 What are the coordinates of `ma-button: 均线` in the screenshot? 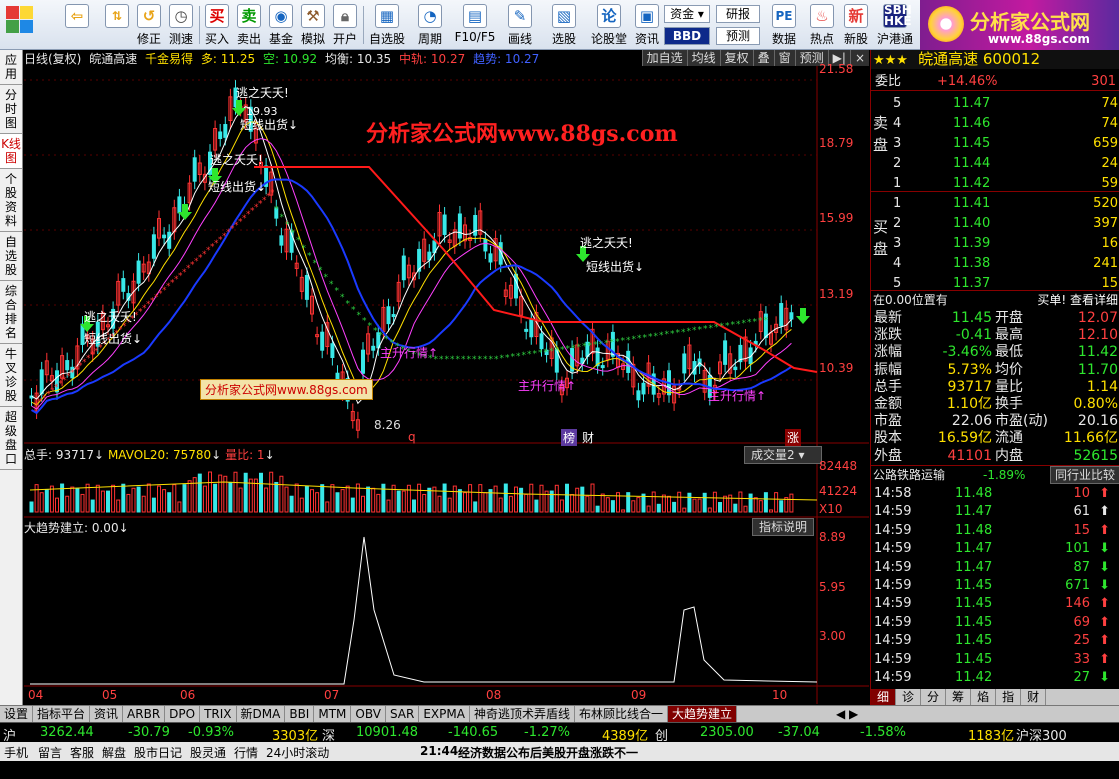 It's located at (703, 58).